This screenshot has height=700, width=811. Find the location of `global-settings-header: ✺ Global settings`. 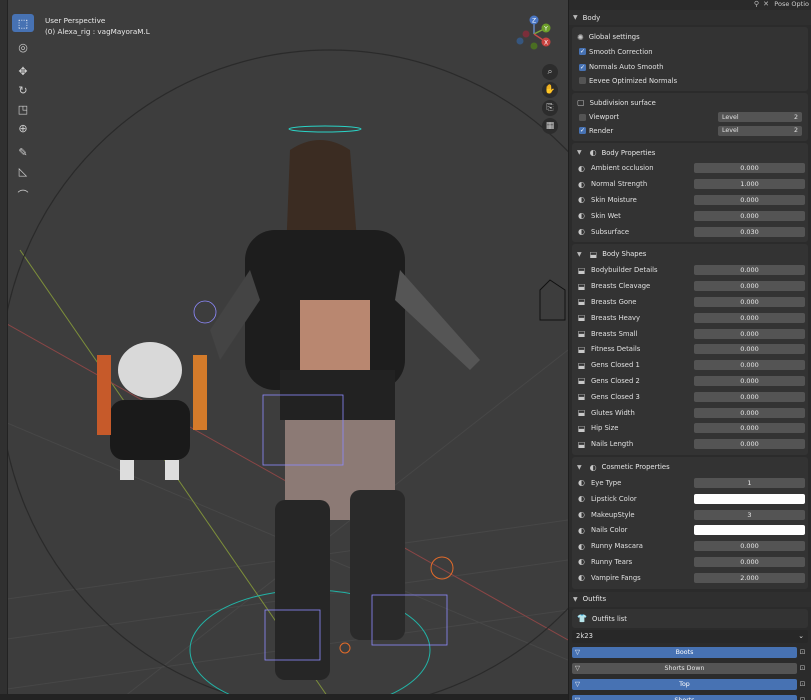

global-settings-header: ✺ Global settings is located at coordinates (608, 37).